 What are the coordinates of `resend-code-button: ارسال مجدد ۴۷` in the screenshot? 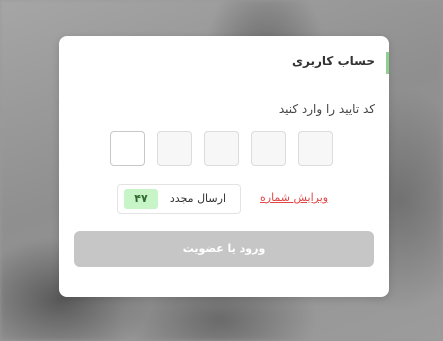 It's located at (179, 199).